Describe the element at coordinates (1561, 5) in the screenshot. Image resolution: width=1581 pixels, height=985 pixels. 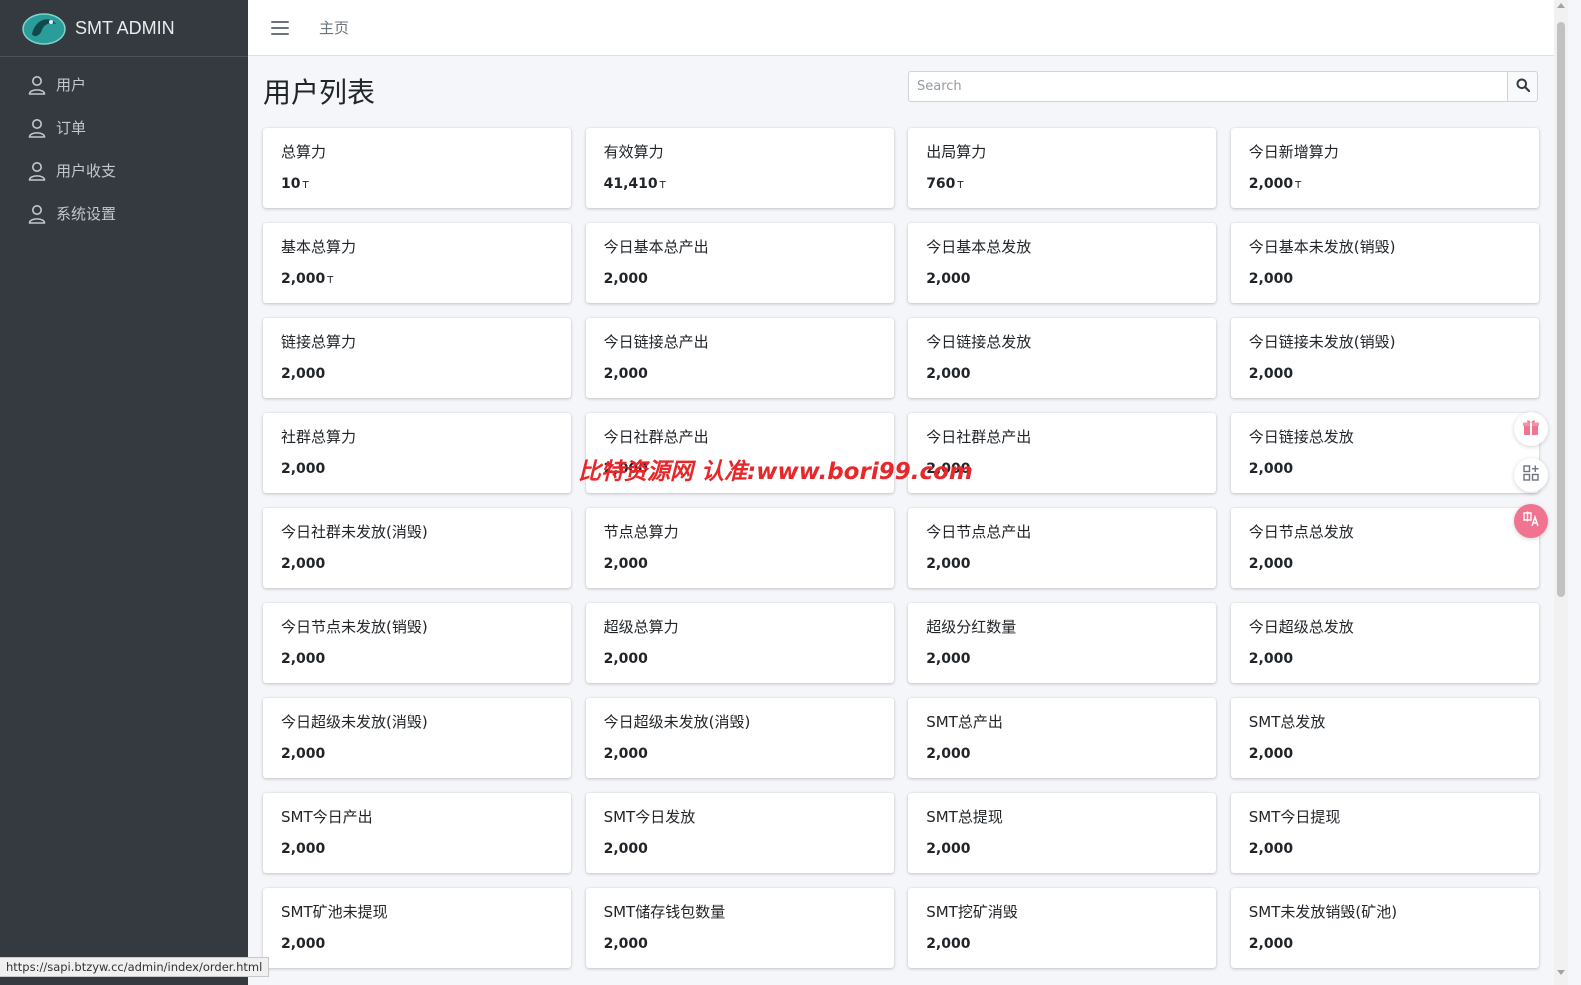
I see `scroll-up-arrow-icon` at that location.